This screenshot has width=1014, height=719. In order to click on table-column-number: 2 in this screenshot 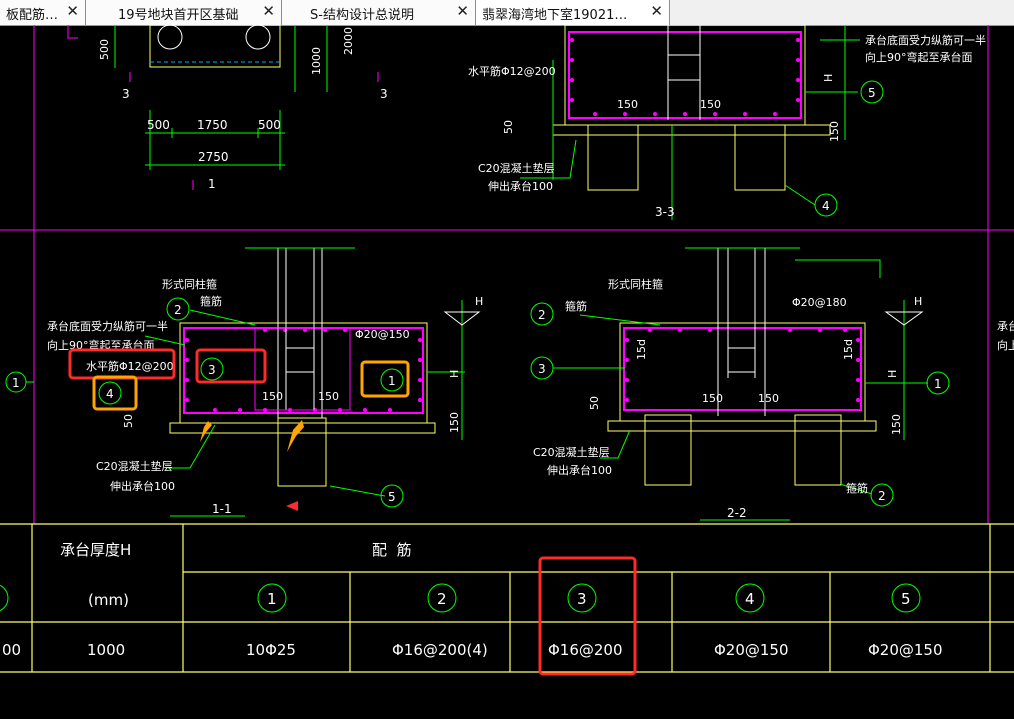, I will do `click(442, 599)`.